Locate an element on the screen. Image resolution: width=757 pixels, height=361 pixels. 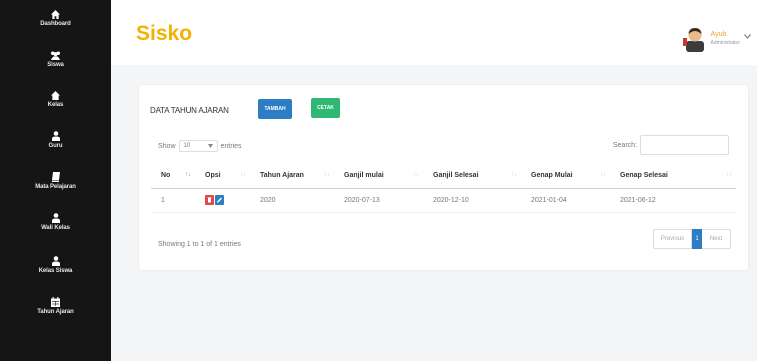
entries-value: 10 is located at coordinates (187, 146).